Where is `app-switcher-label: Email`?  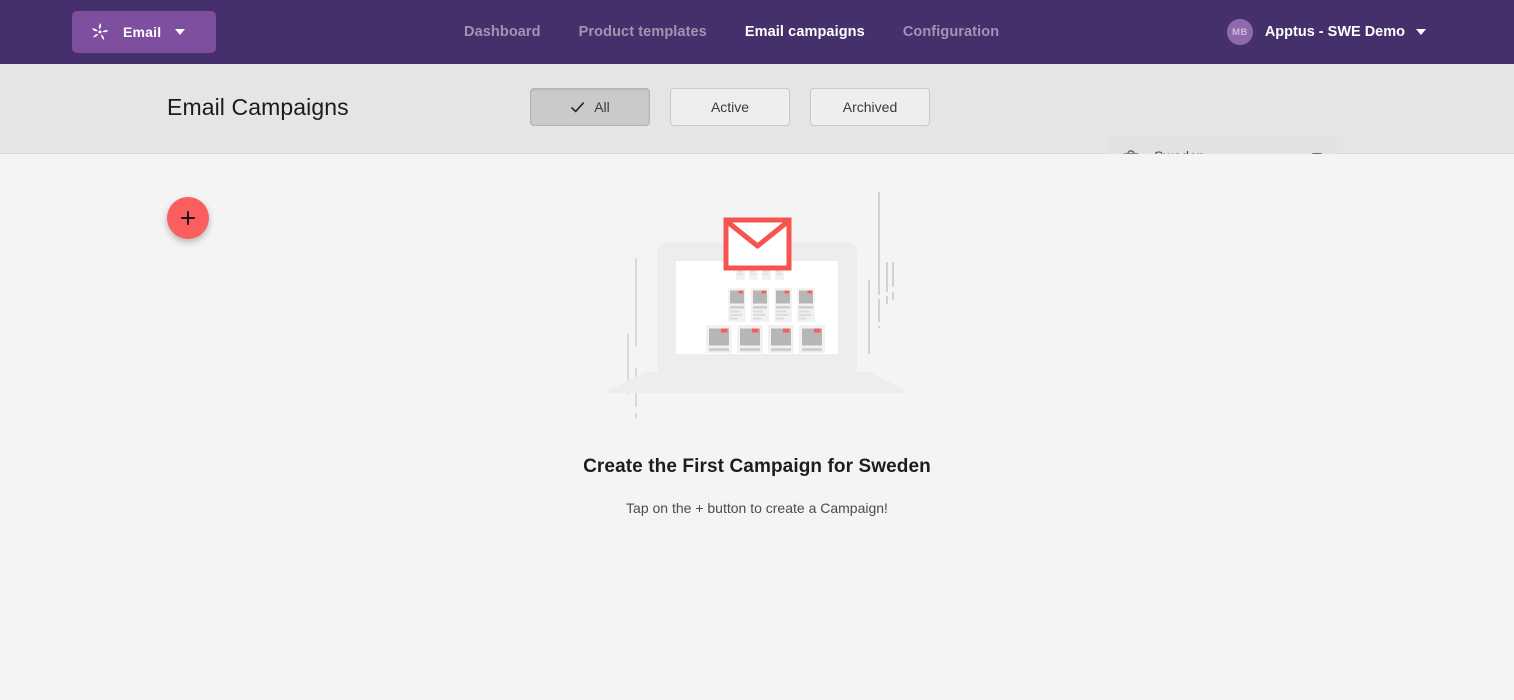 app-switcher-label: Email is located at coordinates (142, 32).